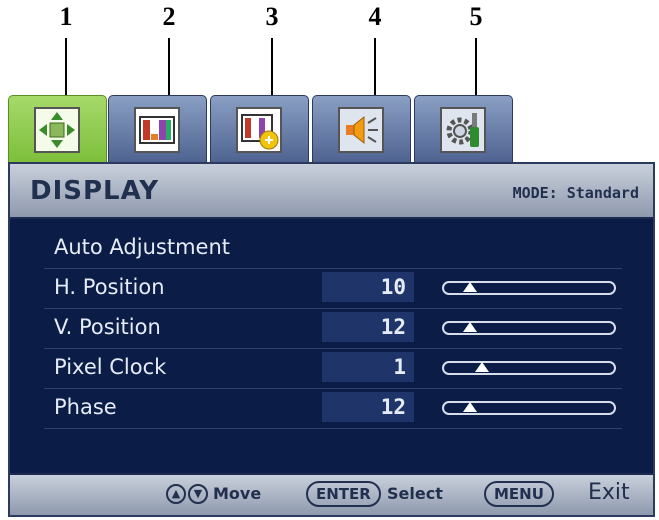 This screenshot has height=520, width=659. Describe the element at coordinates (519, 494) in the screenshot. I see `menu-button: MENU` at that location.